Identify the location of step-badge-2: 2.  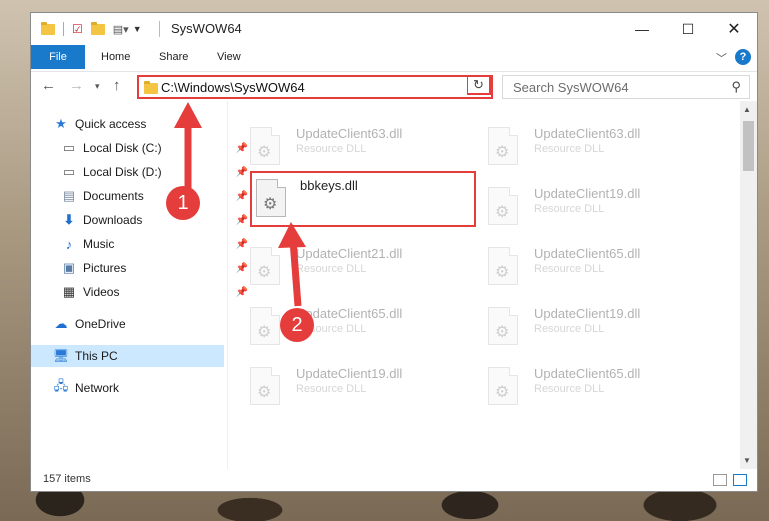
(297, 325).